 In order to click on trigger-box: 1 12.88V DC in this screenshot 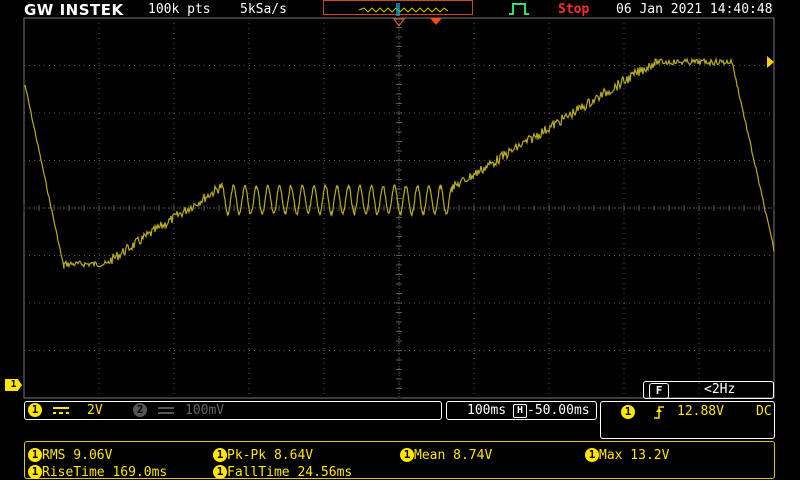, I will do `click(687, 420)`.